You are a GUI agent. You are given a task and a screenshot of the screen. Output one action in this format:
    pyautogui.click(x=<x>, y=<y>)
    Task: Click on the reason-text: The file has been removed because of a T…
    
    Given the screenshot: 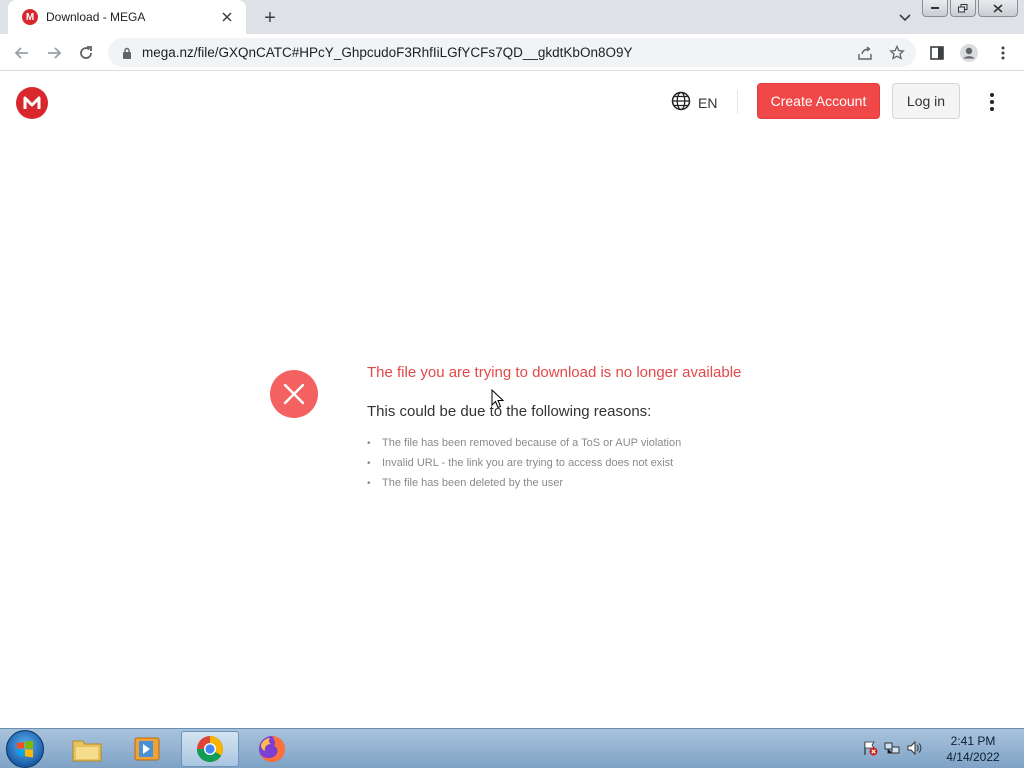 What is the action you would take?
    pyautogui.click(x=532, y=443)
    